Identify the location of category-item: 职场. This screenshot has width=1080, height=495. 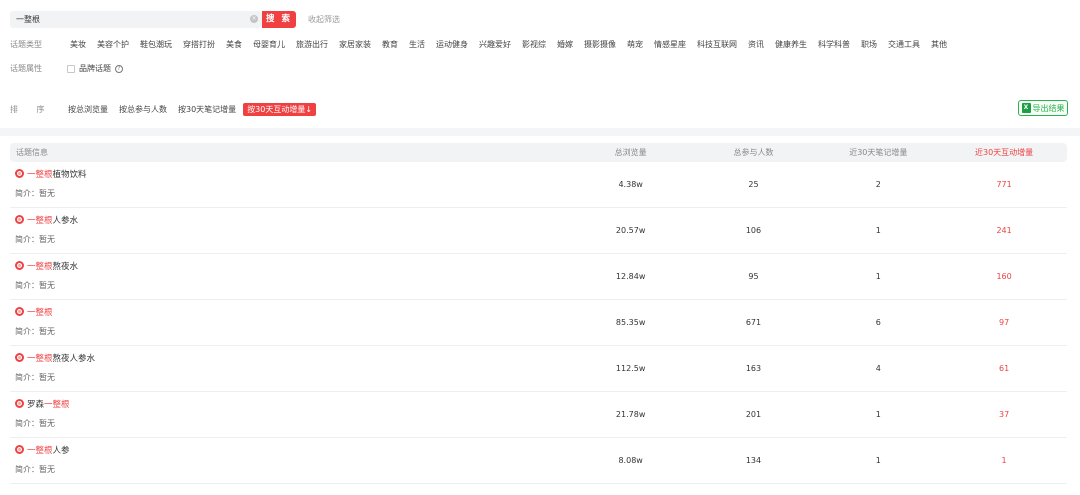
(869, 44).